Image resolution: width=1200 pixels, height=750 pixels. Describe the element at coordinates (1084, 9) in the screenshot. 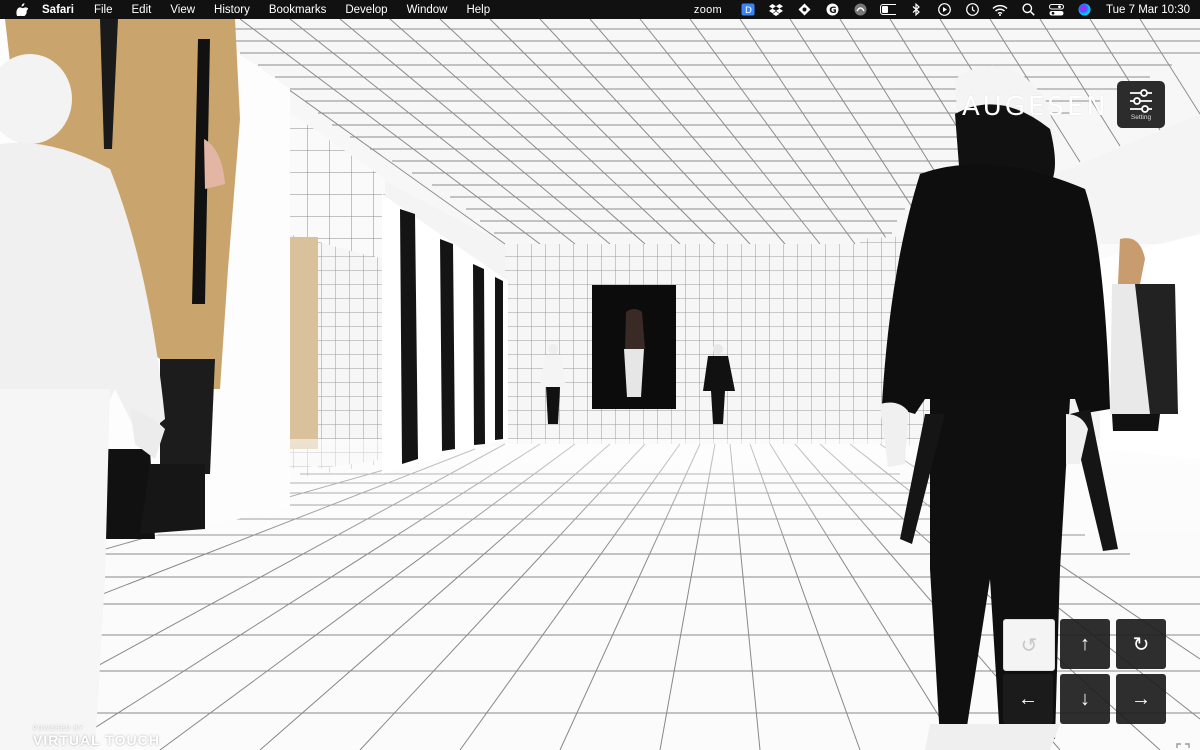

I see `siri-icon` at that location.